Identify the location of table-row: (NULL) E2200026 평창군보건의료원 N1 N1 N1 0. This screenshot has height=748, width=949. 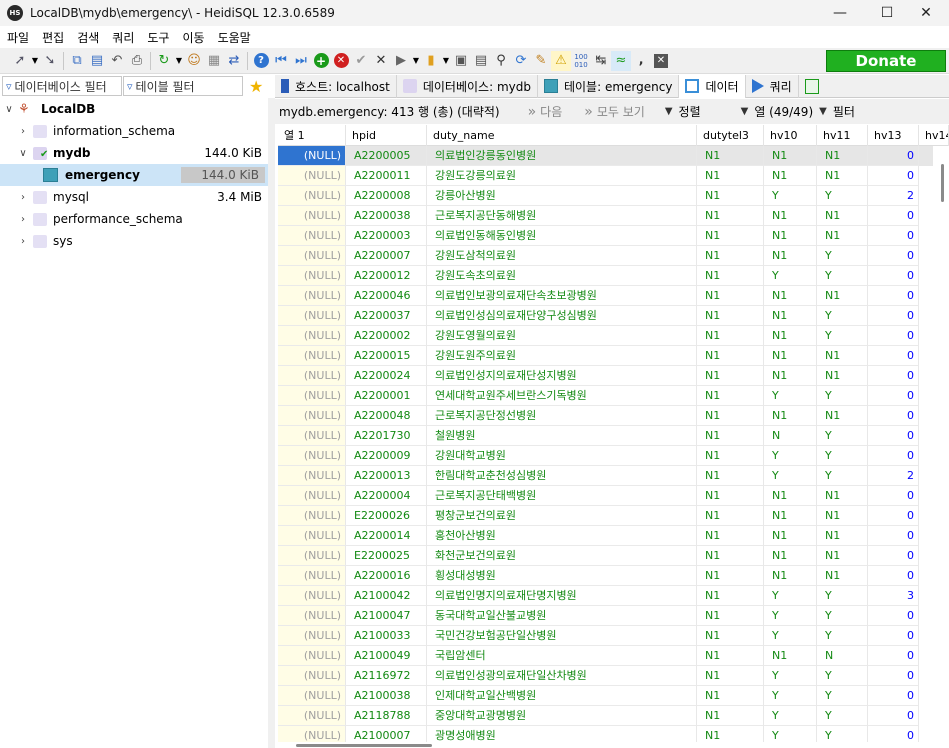
(605, 516).